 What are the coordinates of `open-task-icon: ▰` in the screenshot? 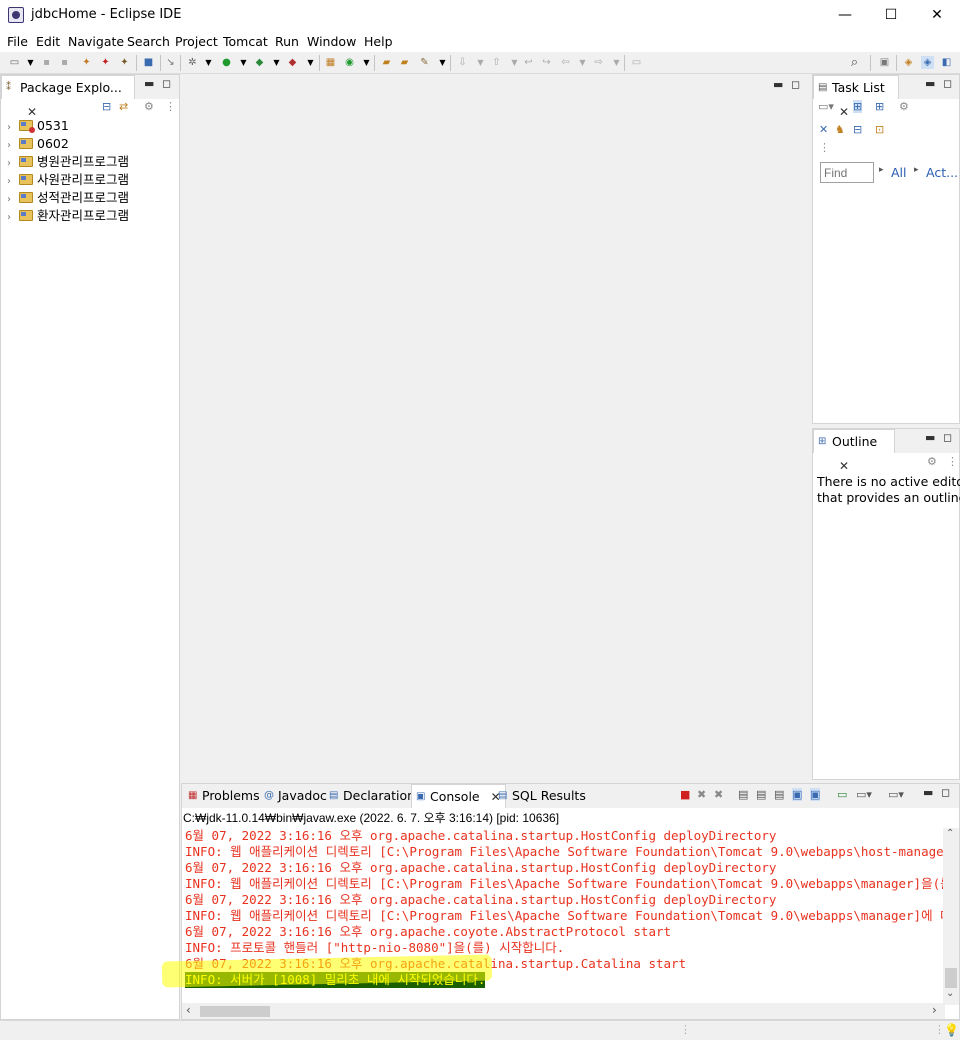 It's located at (404, 62).